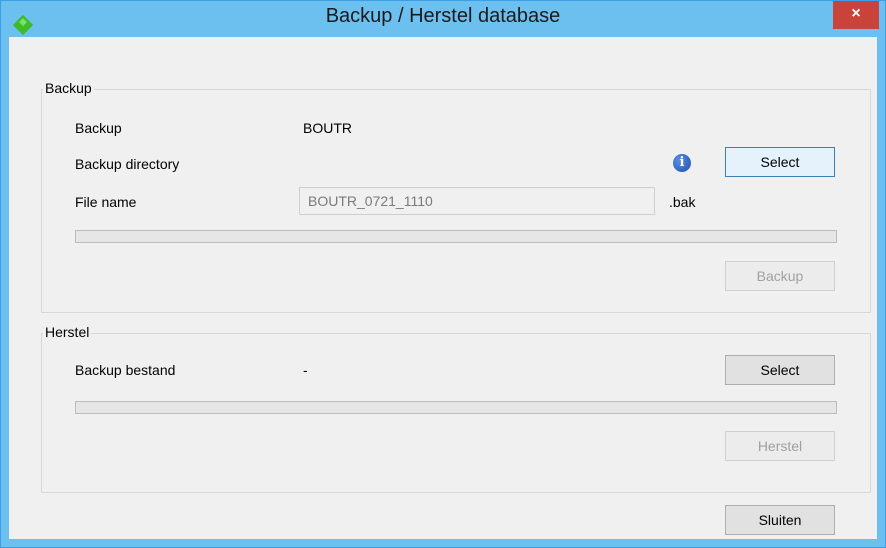 This screenshot has width=886, height=548. I want to click on backup-database-value: BOUTR, so click(327, 128).